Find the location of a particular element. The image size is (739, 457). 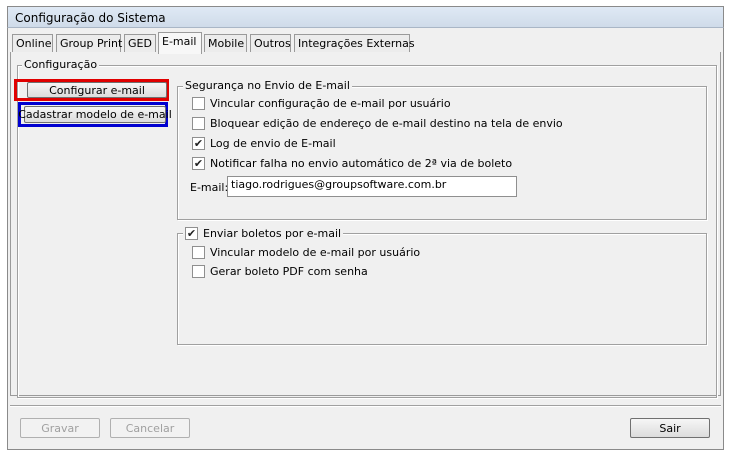

tab-label: E-mail is located at coordinates (179, 41).